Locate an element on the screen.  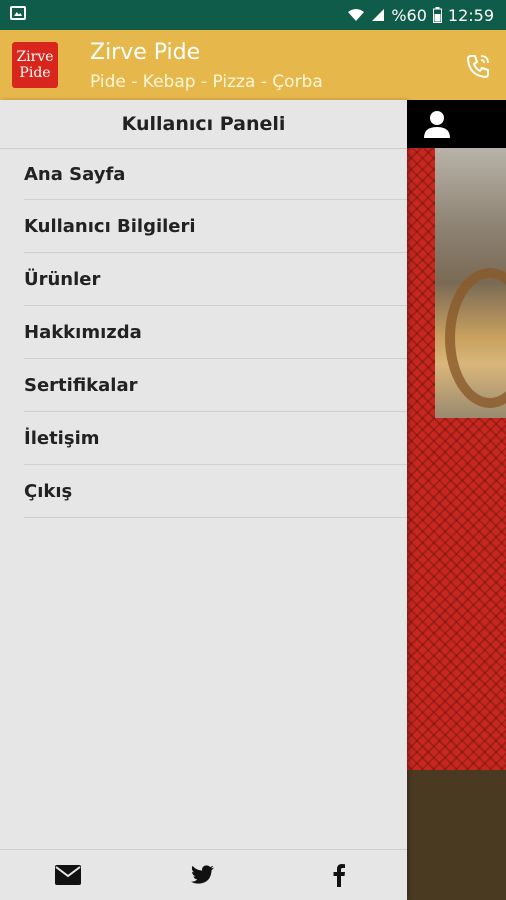
wifi-icon is located at coordinates (356, 15).